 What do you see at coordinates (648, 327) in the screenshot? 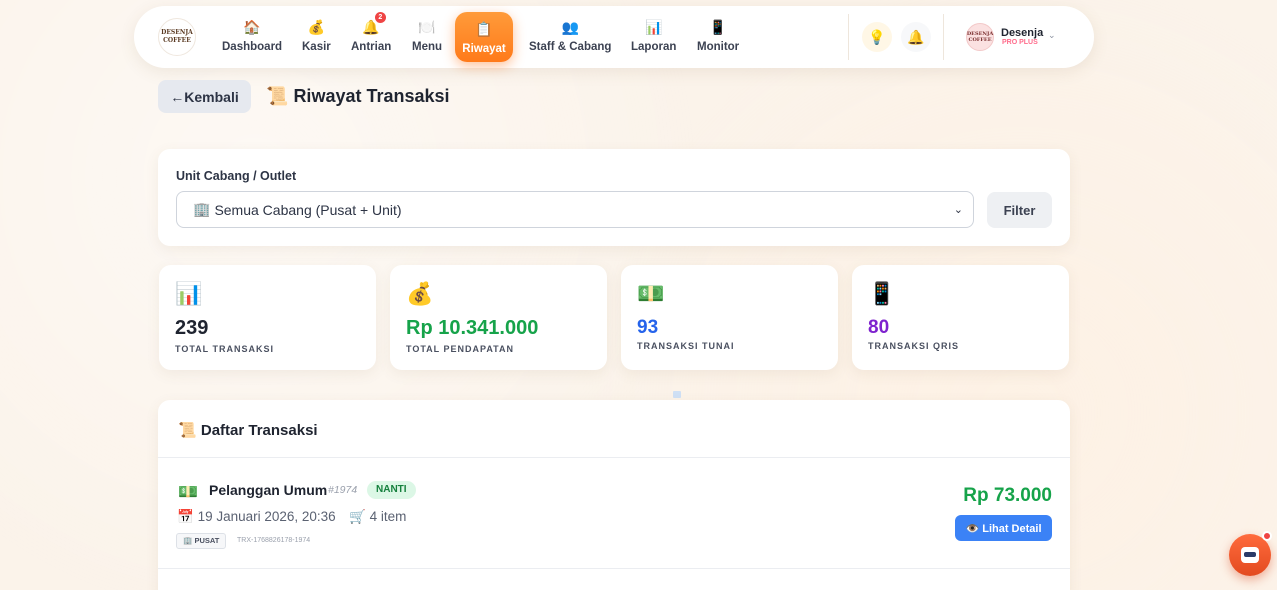
I see `stat-value: 93` at bounding box center [648, 327].